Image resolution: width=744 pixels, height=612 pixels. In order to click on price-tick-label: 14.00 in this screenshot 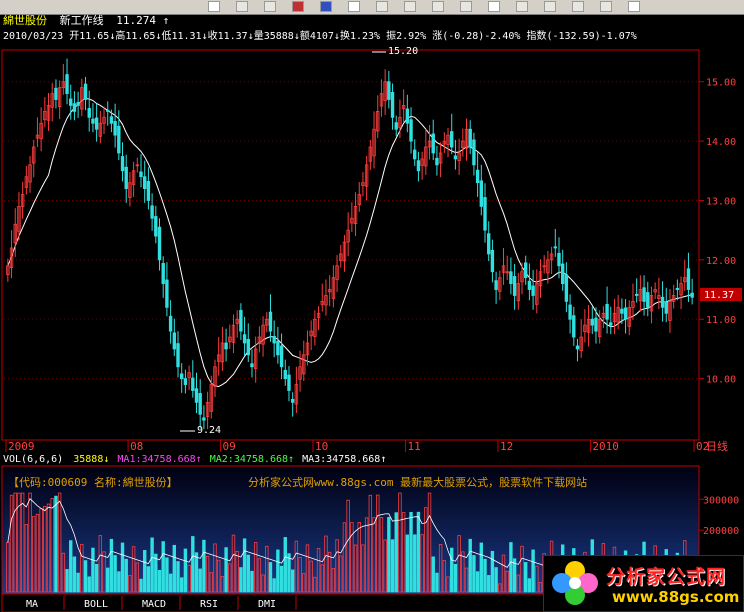, I will do `click(721, 142)`.